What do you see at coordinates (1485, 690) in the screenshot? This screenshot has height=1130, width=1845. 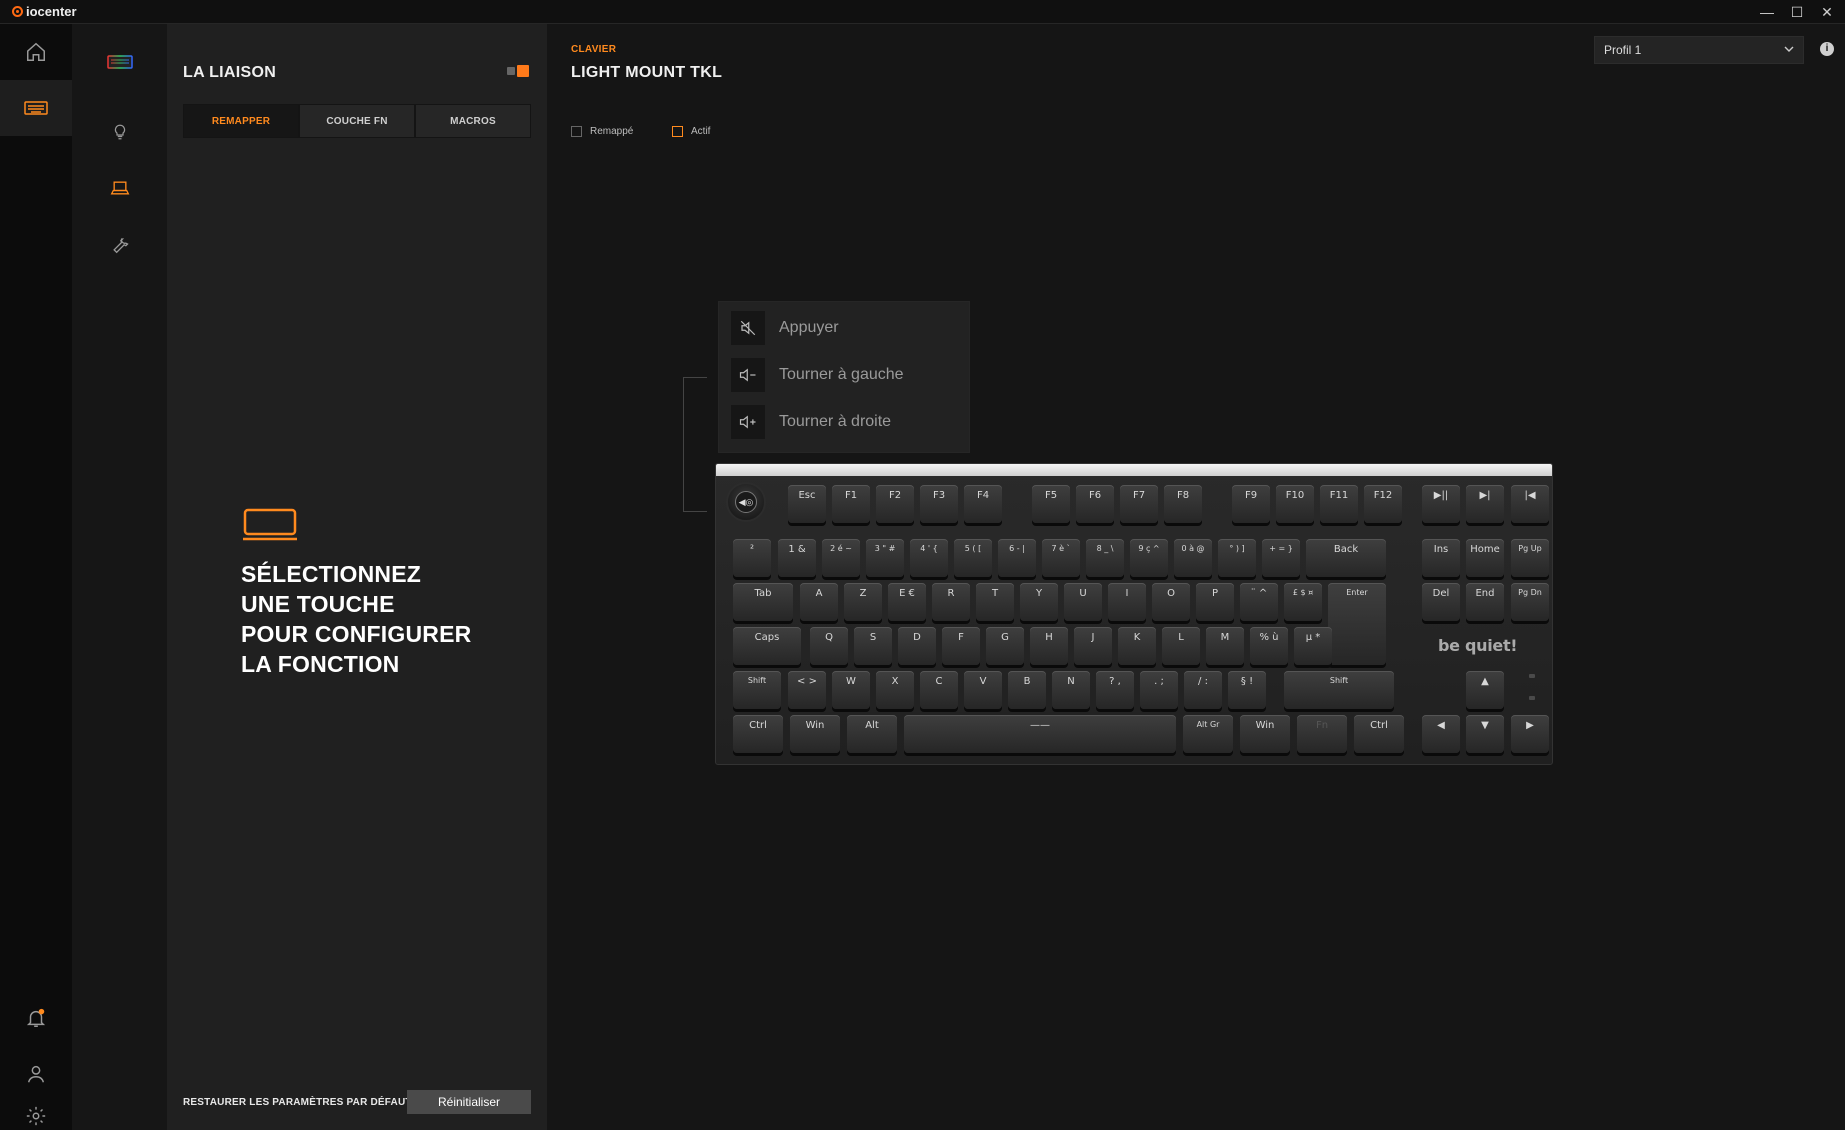 I see `key: ▲` at bounding box center [1485, 690].